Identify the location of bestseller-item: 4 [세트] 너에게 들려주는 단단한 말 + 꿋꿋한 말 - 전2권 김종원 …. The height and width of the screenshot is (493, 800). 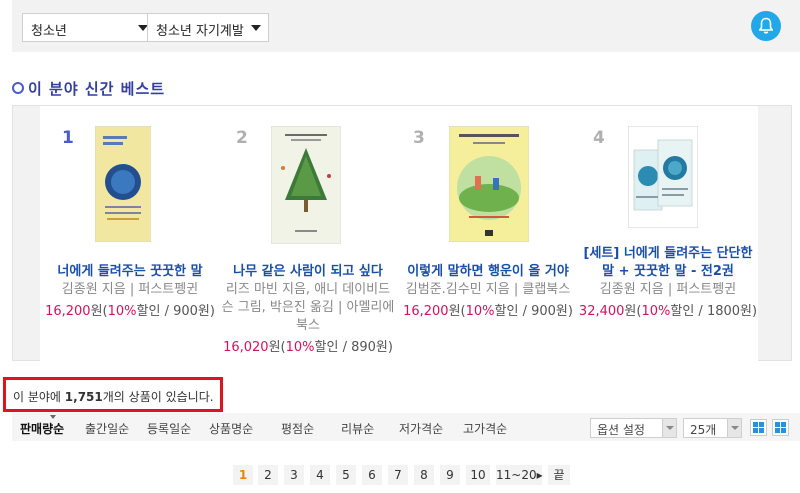
(668, 234).